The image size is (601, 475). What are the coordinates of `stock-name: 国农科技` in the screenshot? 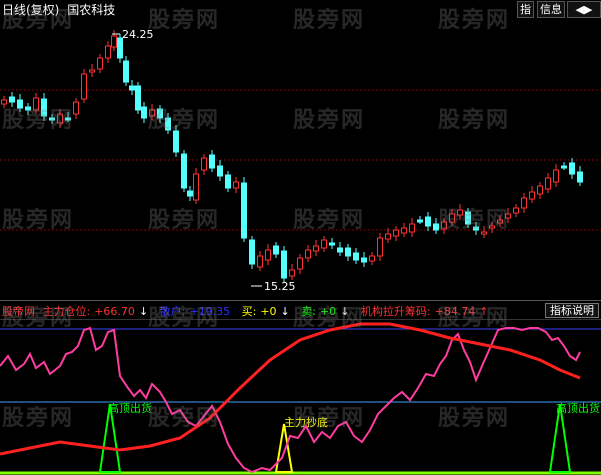 It's located at (91, 10).